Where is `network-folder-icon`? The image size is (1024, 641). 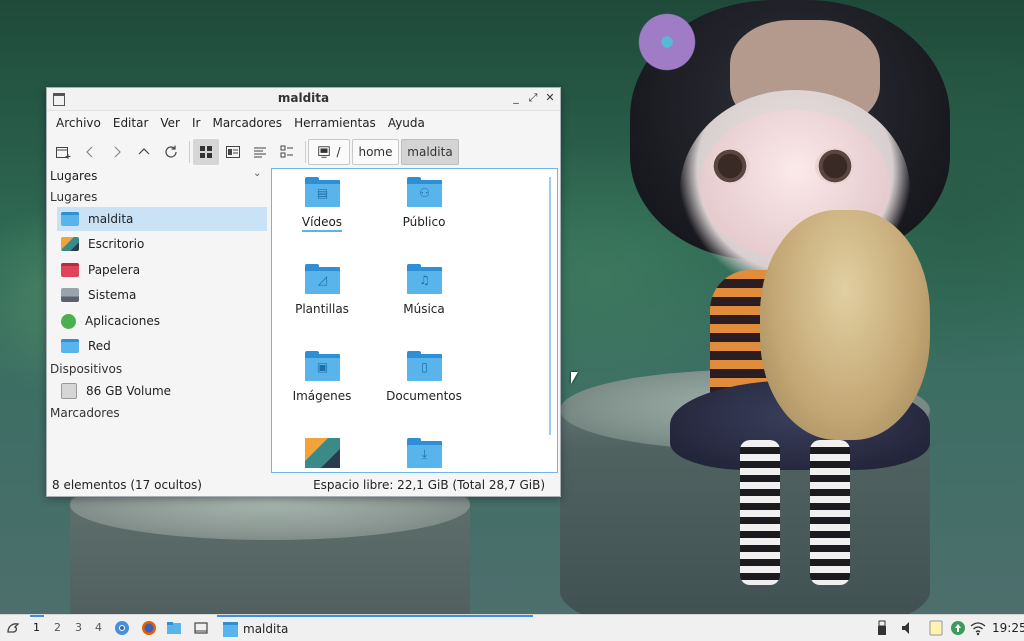
network-folder-icon is located at coordinates (70, 346).